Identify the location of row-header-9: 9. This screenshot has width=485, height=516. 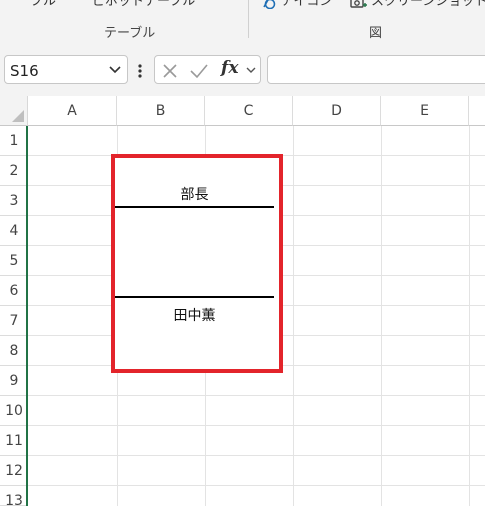
(14, 381).